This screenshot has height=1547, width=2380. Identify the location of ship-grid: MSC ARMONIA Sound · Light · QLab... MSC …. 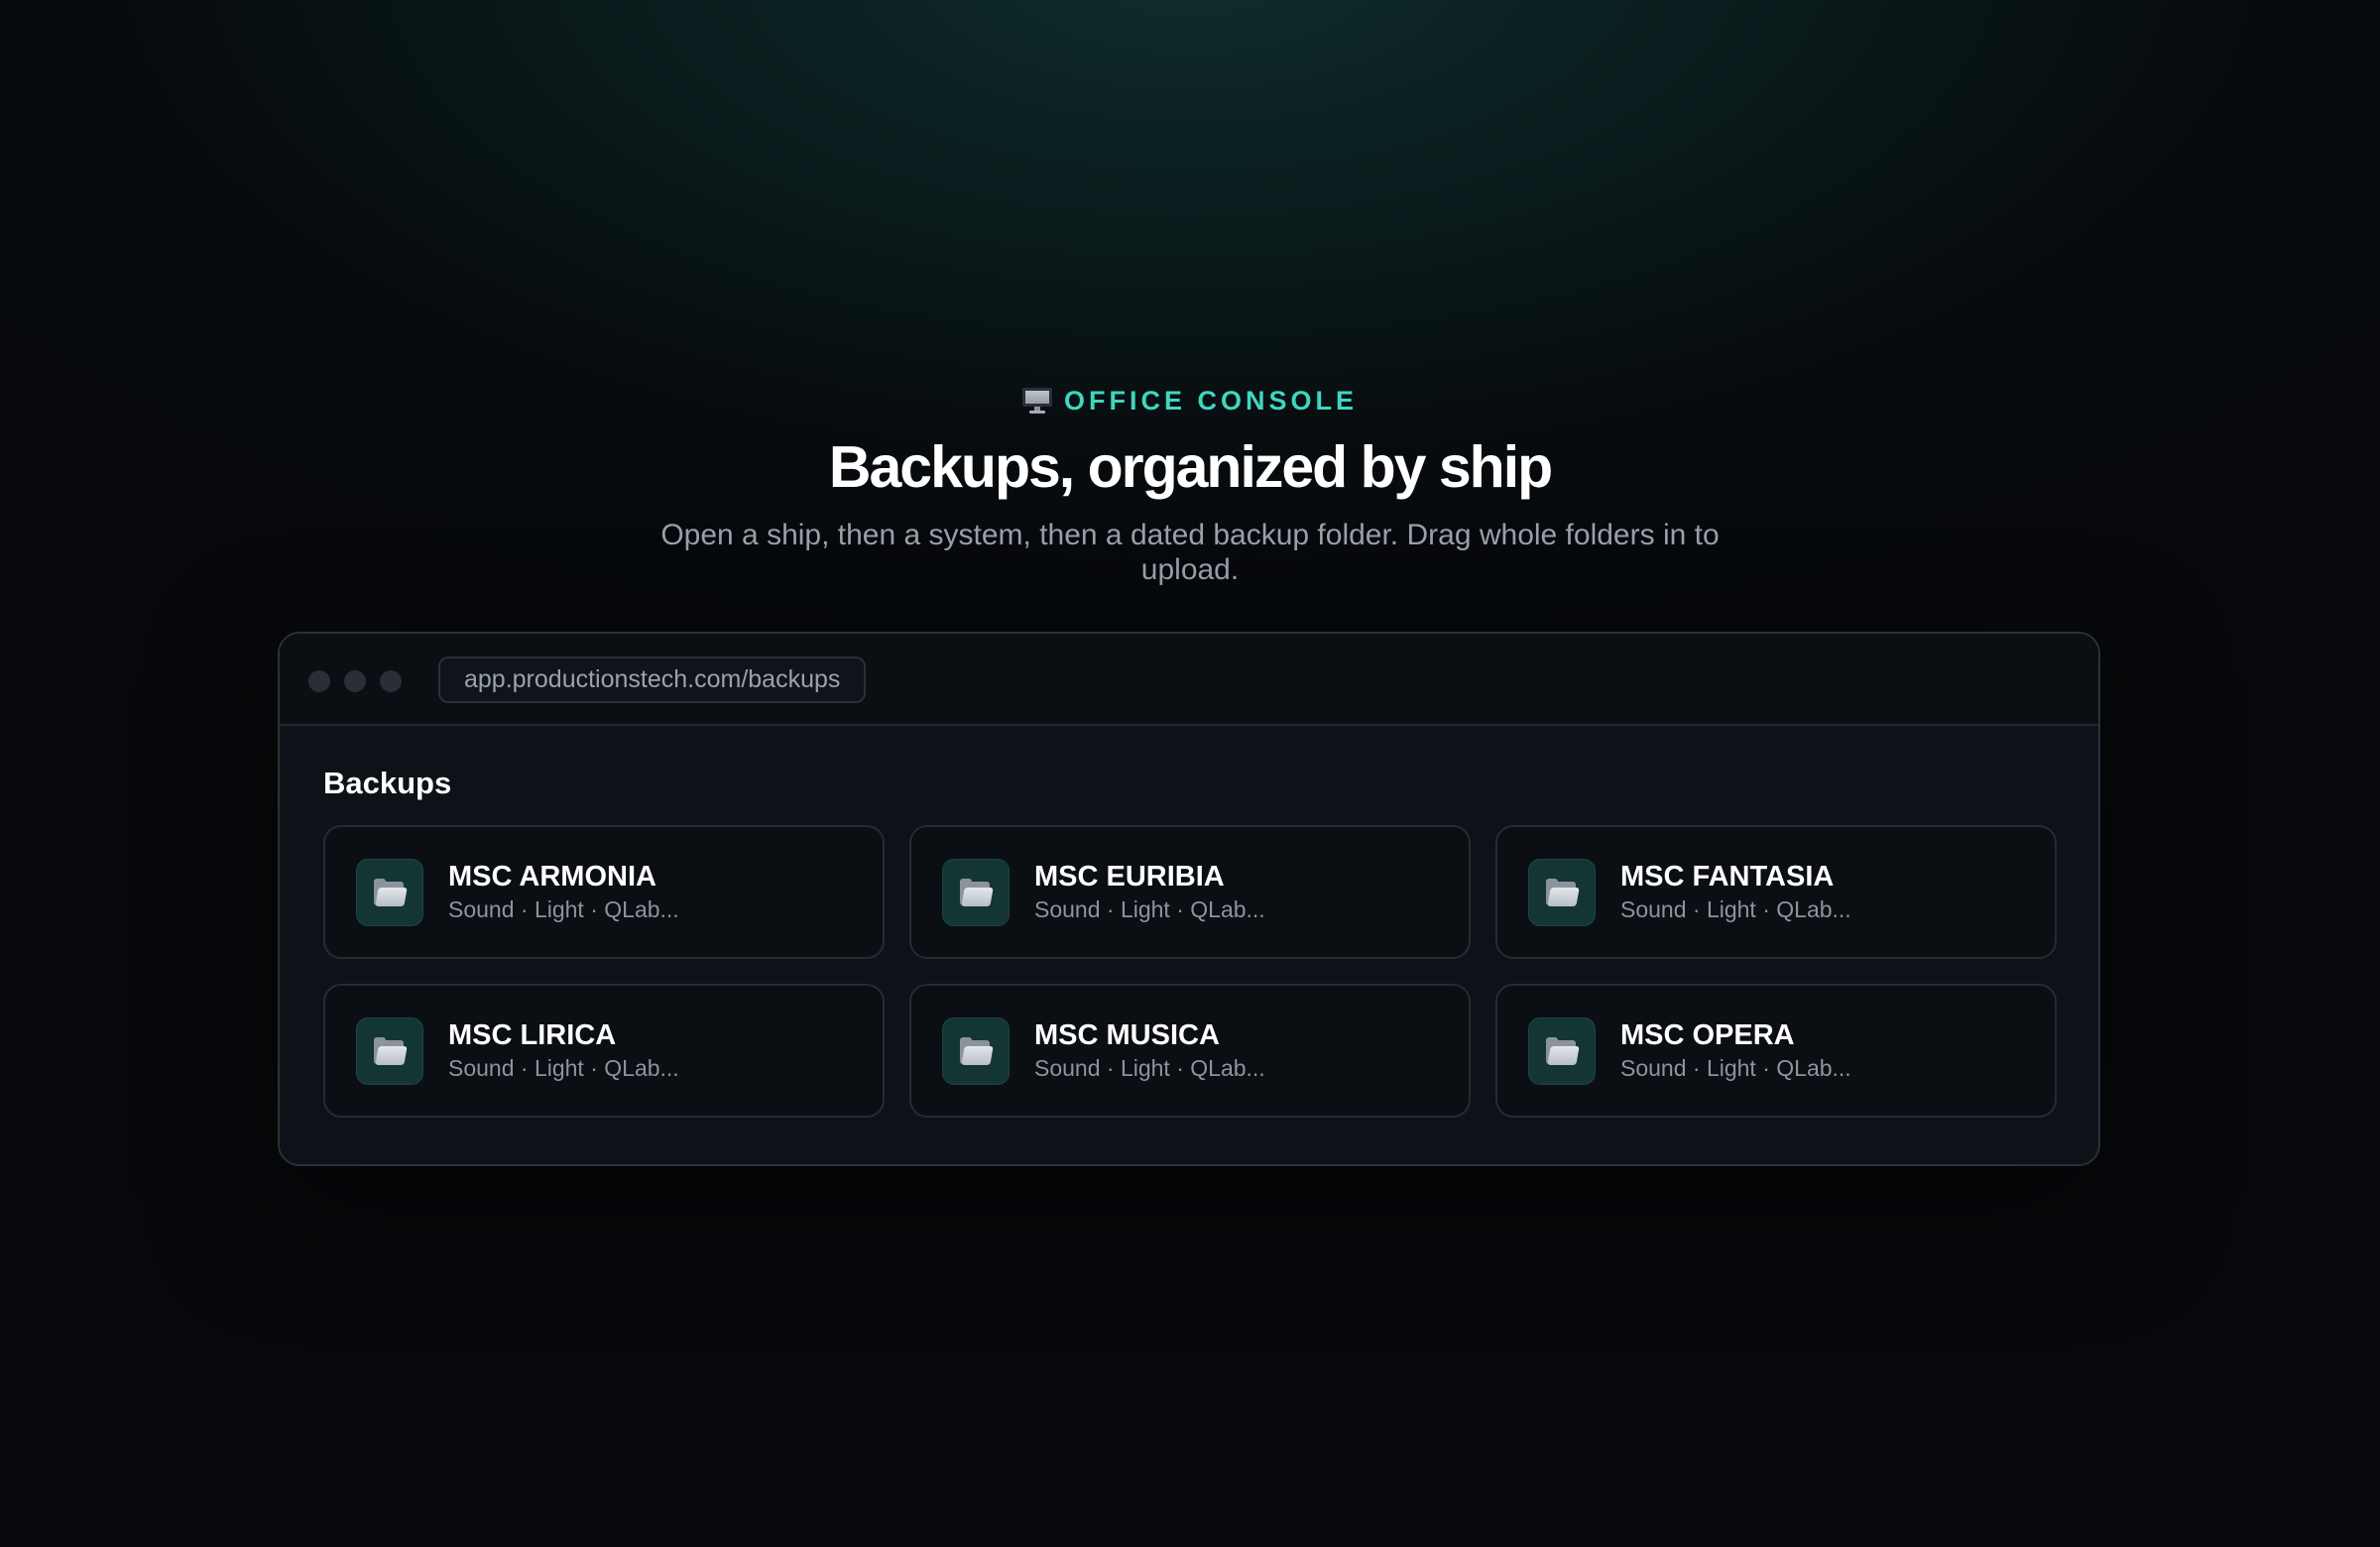
(1190, 971).